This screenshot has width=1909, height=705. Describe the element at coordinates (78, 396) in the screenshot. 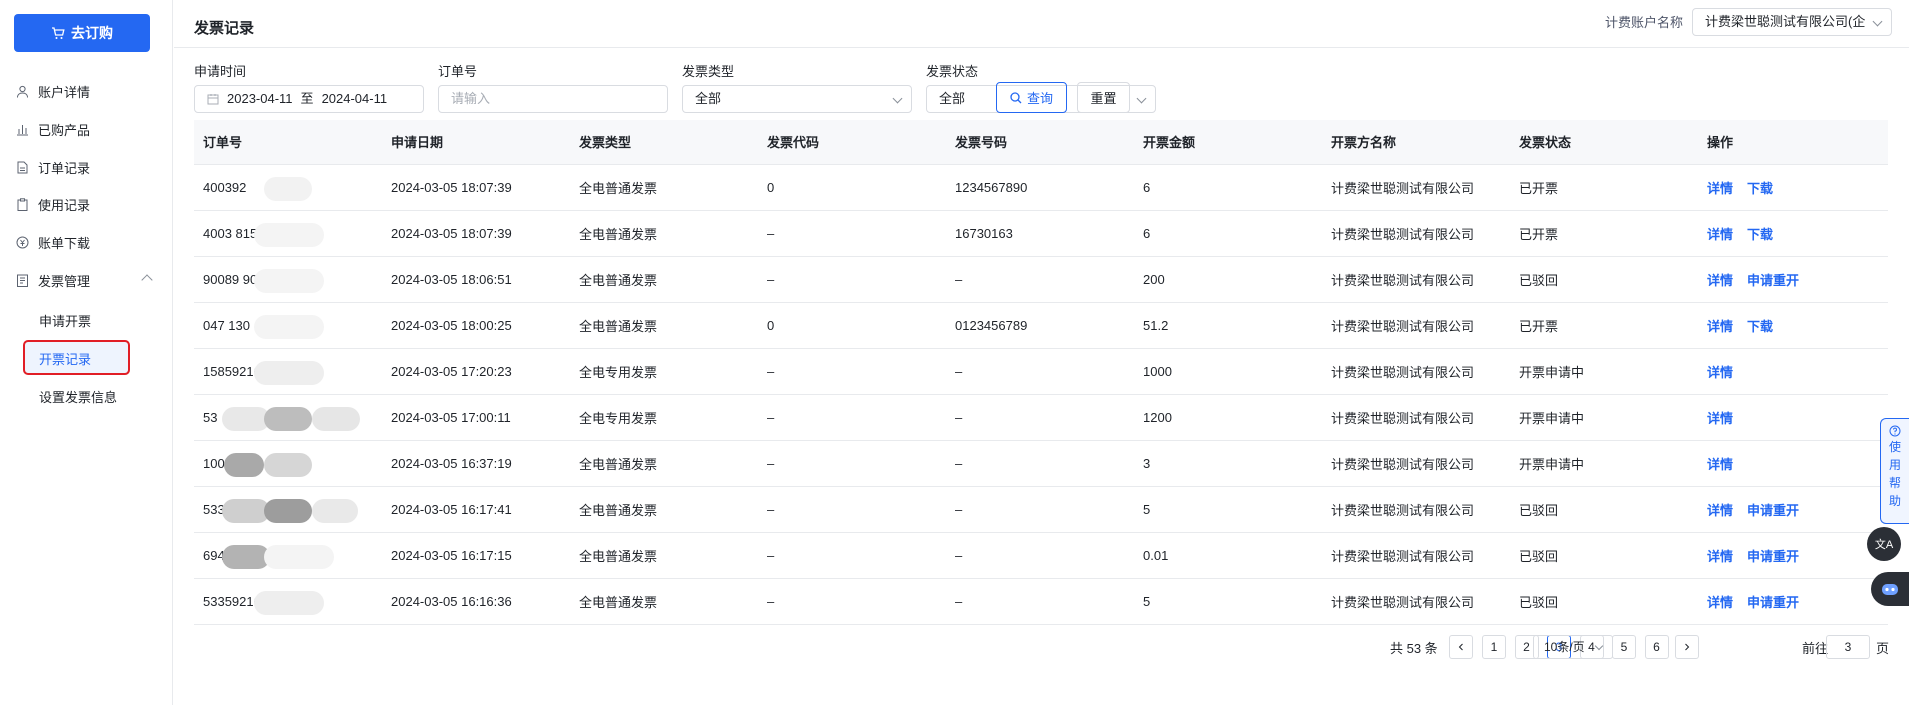

I see `sidebar-subitem-invoice-settings: 设置发票信息` at that location.